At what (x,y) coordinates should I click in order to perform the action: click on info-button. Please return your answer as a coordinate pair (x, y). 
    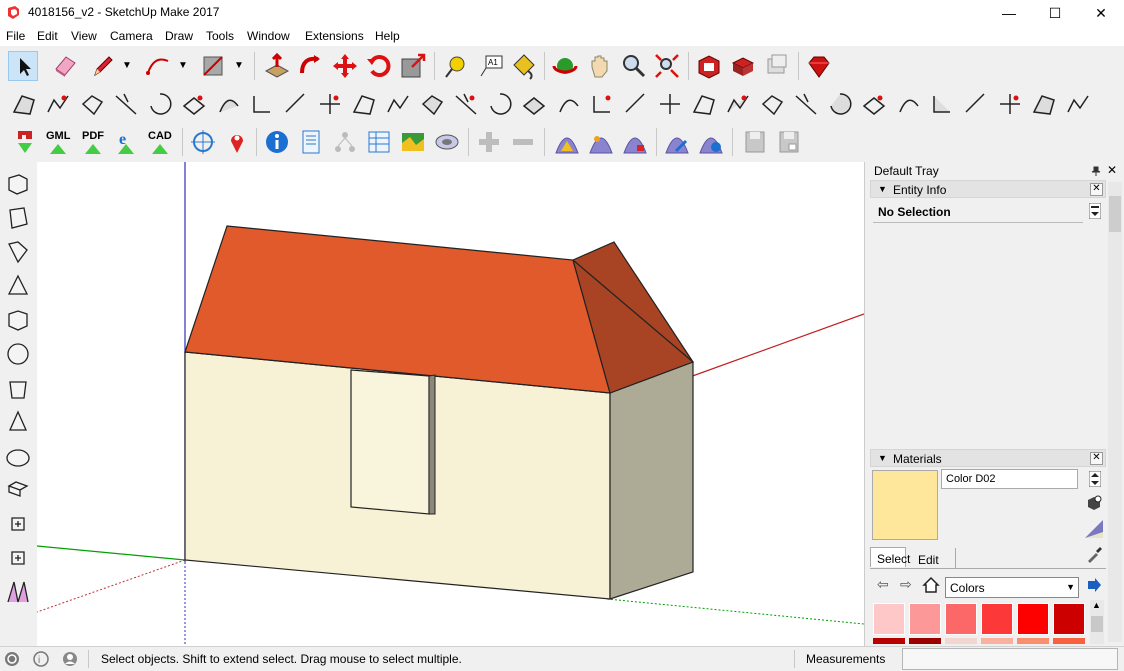
    Looking at the image, I should click on (277, 142).